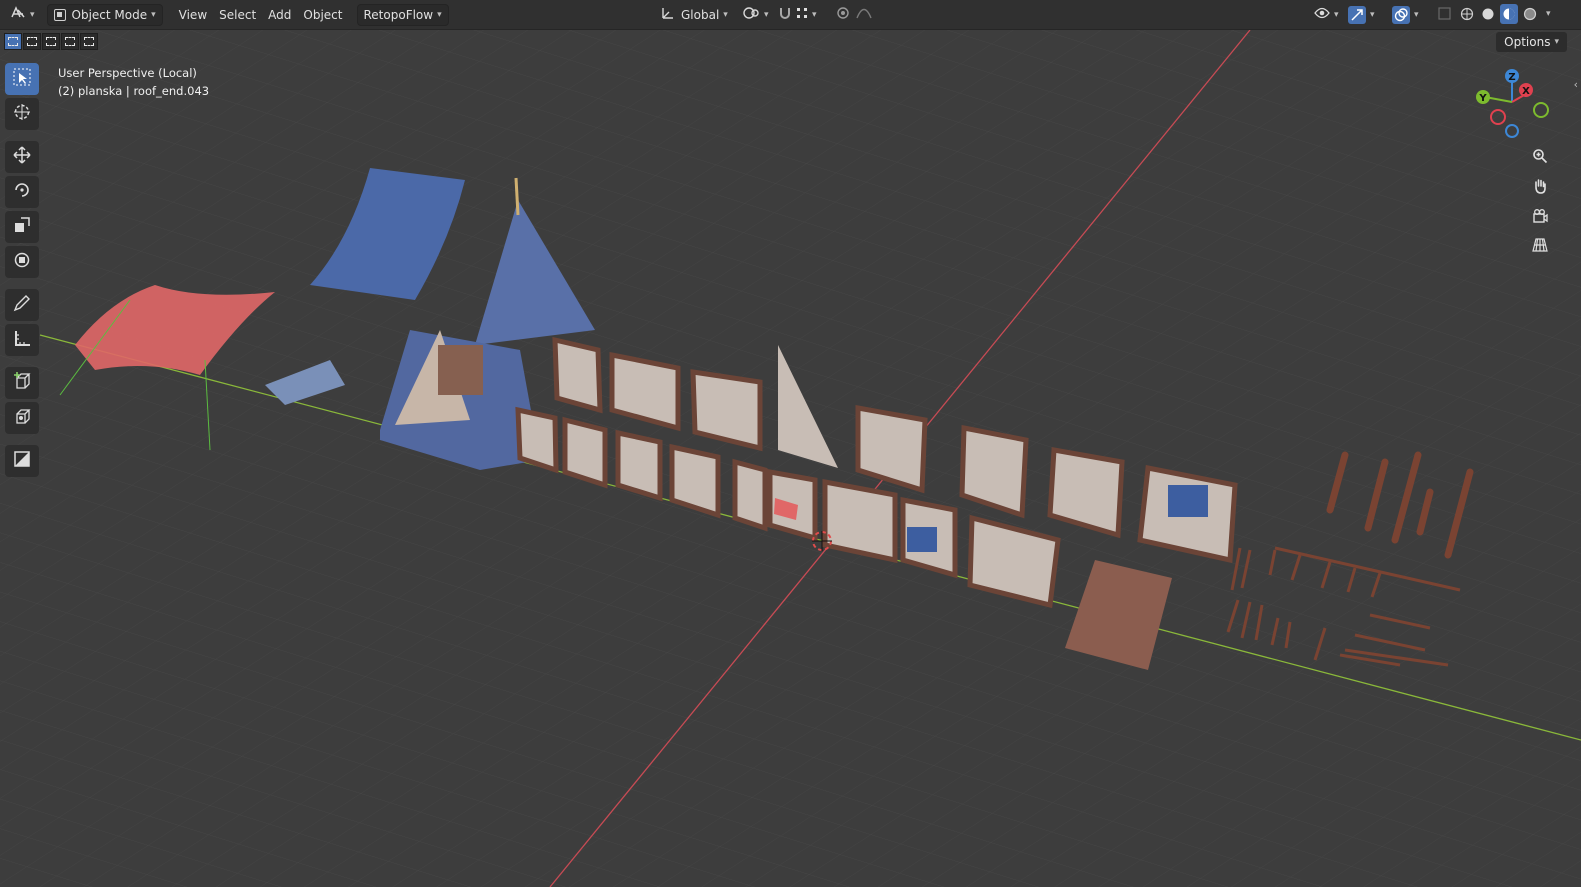 This screenshot has width=1581, height=887. I want to click on gizmo-toggle: ▾, so click(1361, 15).